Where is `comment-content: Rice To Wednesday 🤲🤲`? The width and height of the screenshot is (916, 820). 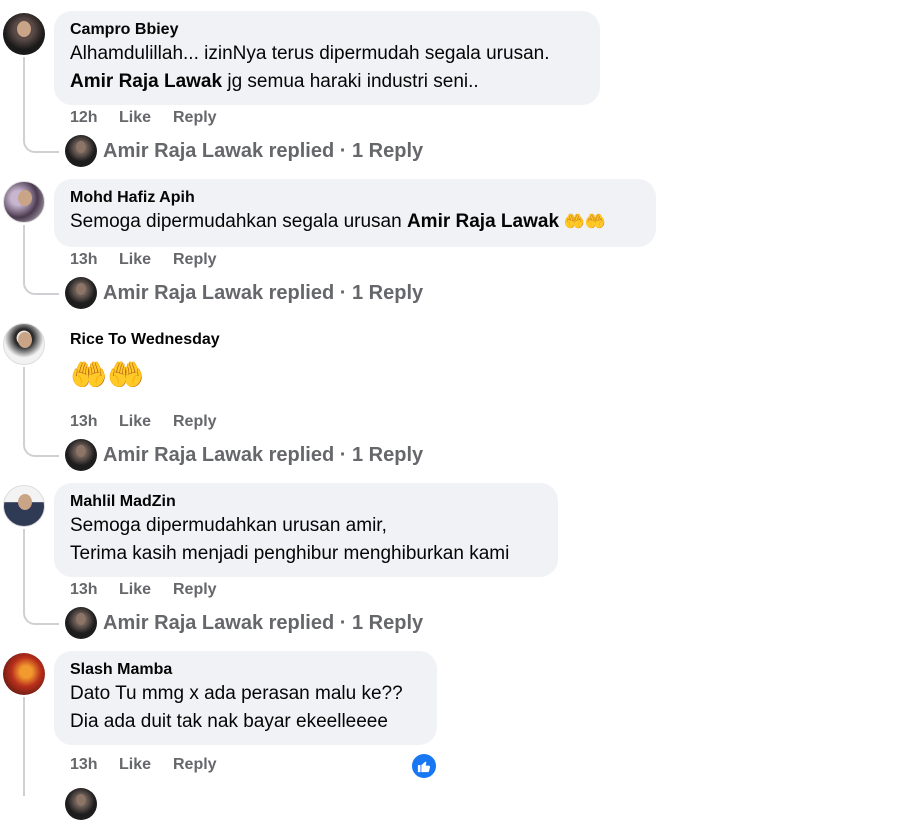 comment-content: Rice To Wednesday 🤲🤲 is located at coordinates (145, 363).